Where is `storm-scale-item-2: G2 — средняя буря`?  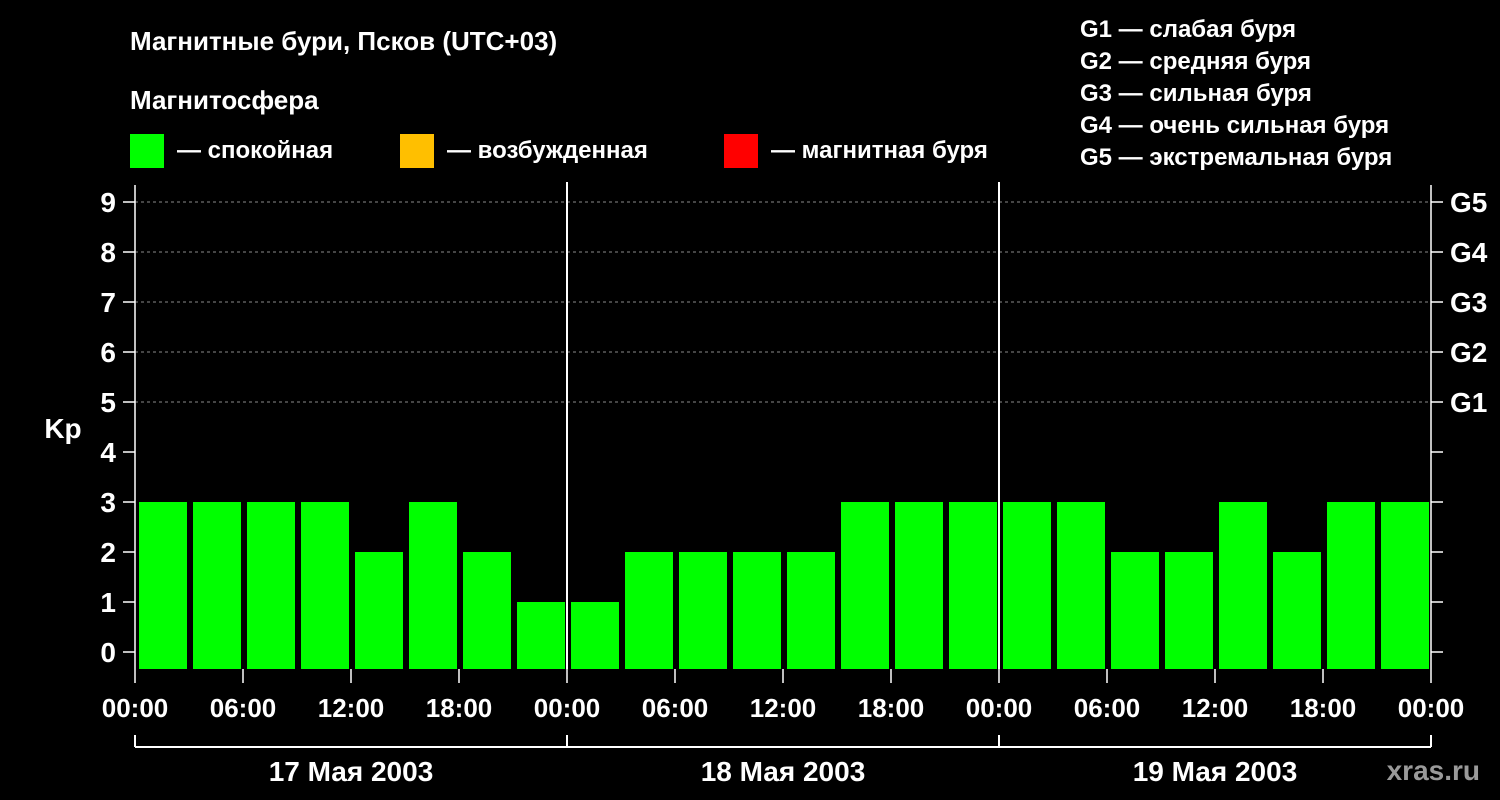 storm-scale-item-2: G2 — средняя буря is located at coordinates (1195, 61).